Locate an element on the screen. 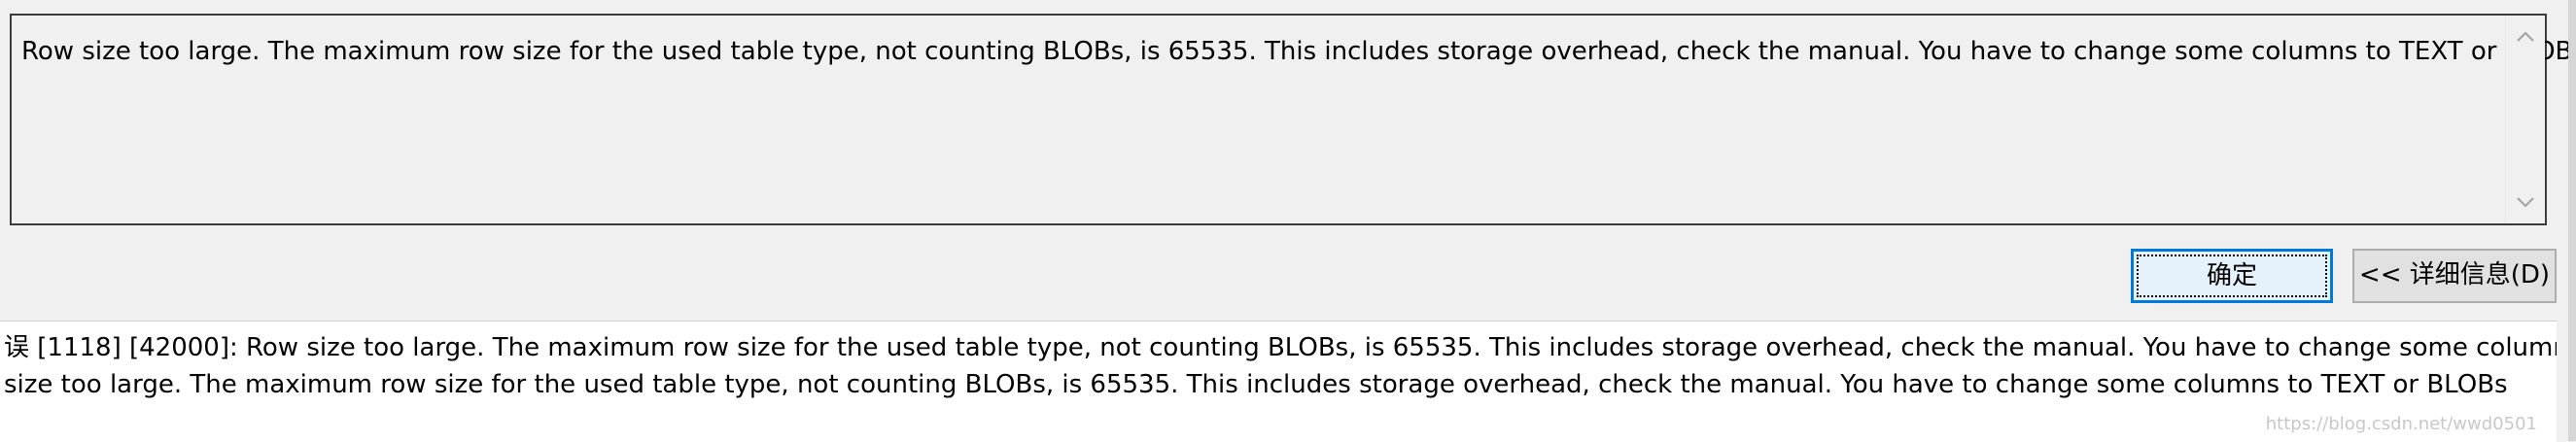 The height and width of the screenshot is (442, 2576). ok-button: 确定 is located at coordinates (2232, 276).